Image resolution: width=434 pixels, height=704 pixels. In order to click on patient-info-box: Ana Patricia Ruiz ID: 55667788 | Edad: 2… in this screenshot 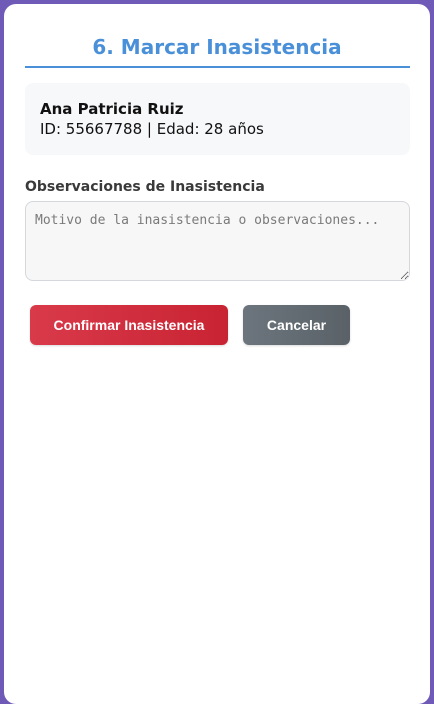, I will do `click(217, 119)`.